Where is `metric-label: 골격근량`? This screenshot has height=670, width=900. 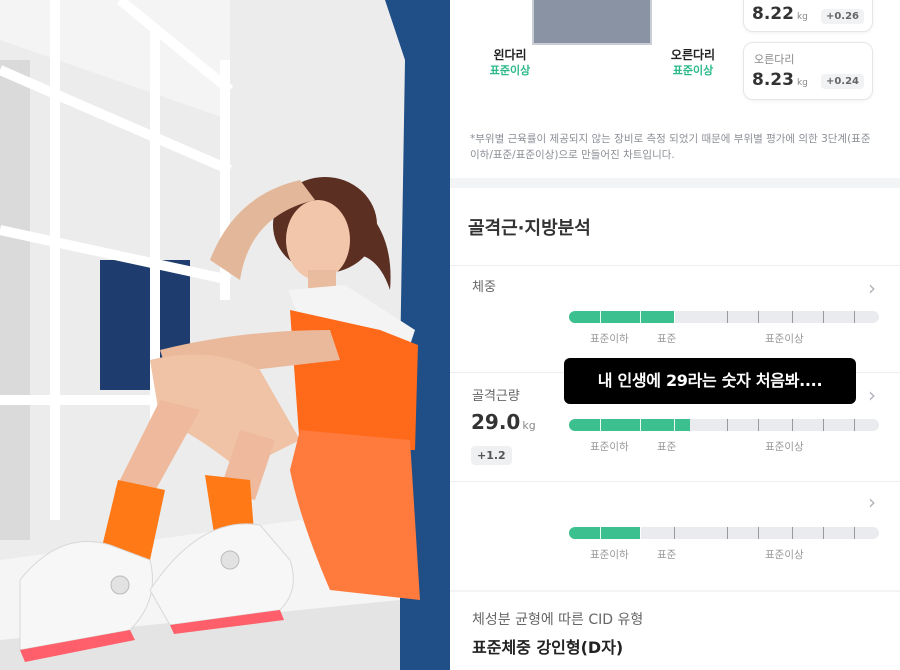
metric-label: 골격근량 is located at coordinates (496, 396).